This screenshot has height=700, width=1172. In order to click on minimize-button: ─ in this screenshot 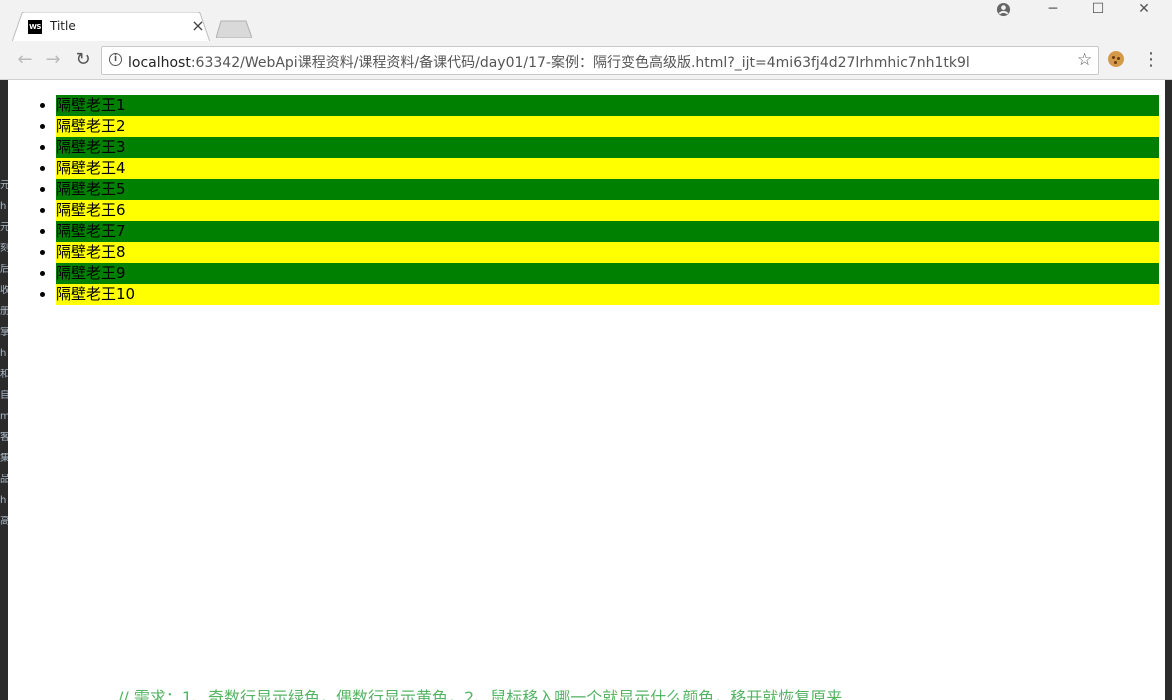, I will do `click(1053, 10)`.